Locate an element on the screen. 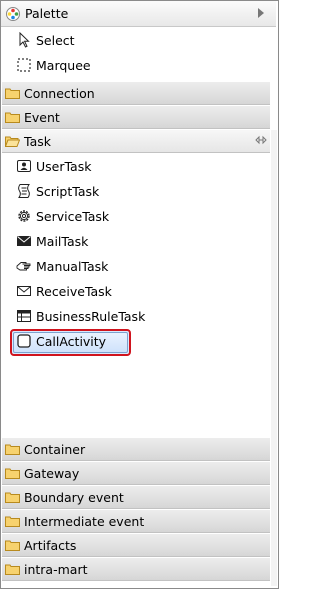 The image size is (320, 589). tool-servicetask-label: ServiceTask is located at coordinates (73, 216).